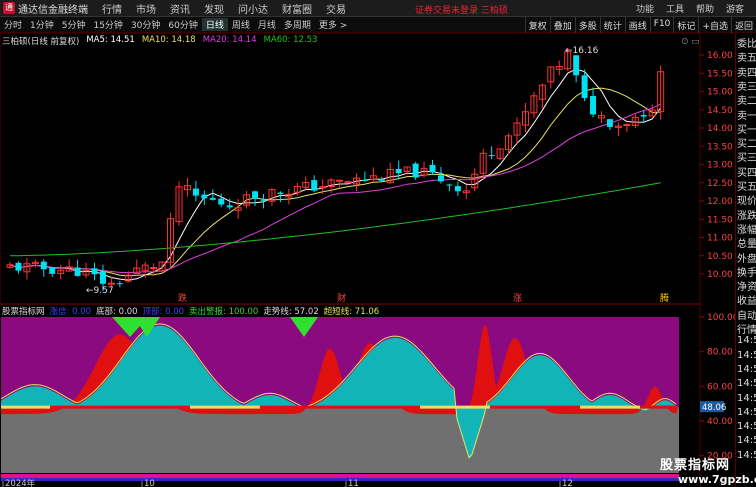  Describe the element at coordinates (297, 24) in the screenshot. I see `period-multi: 多周期` at that location.